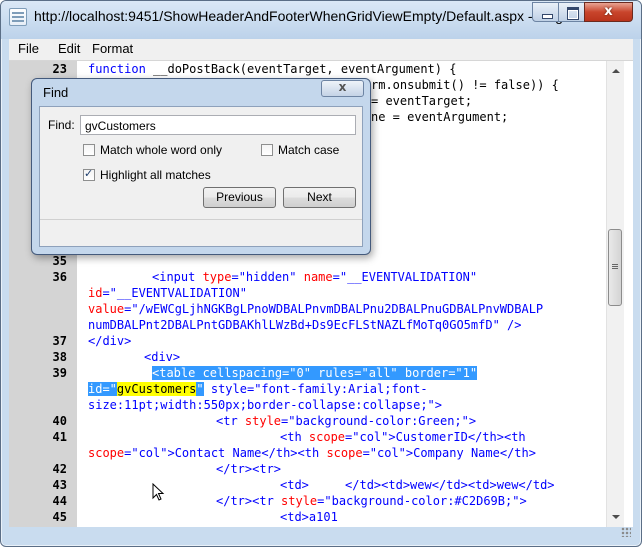 Image resolution: width=642 pixels, height=547 pixels. What do you see at coordinates (59, 69) in the screenshot?
I see `line-number: 23` at bounding box center [59, 69].